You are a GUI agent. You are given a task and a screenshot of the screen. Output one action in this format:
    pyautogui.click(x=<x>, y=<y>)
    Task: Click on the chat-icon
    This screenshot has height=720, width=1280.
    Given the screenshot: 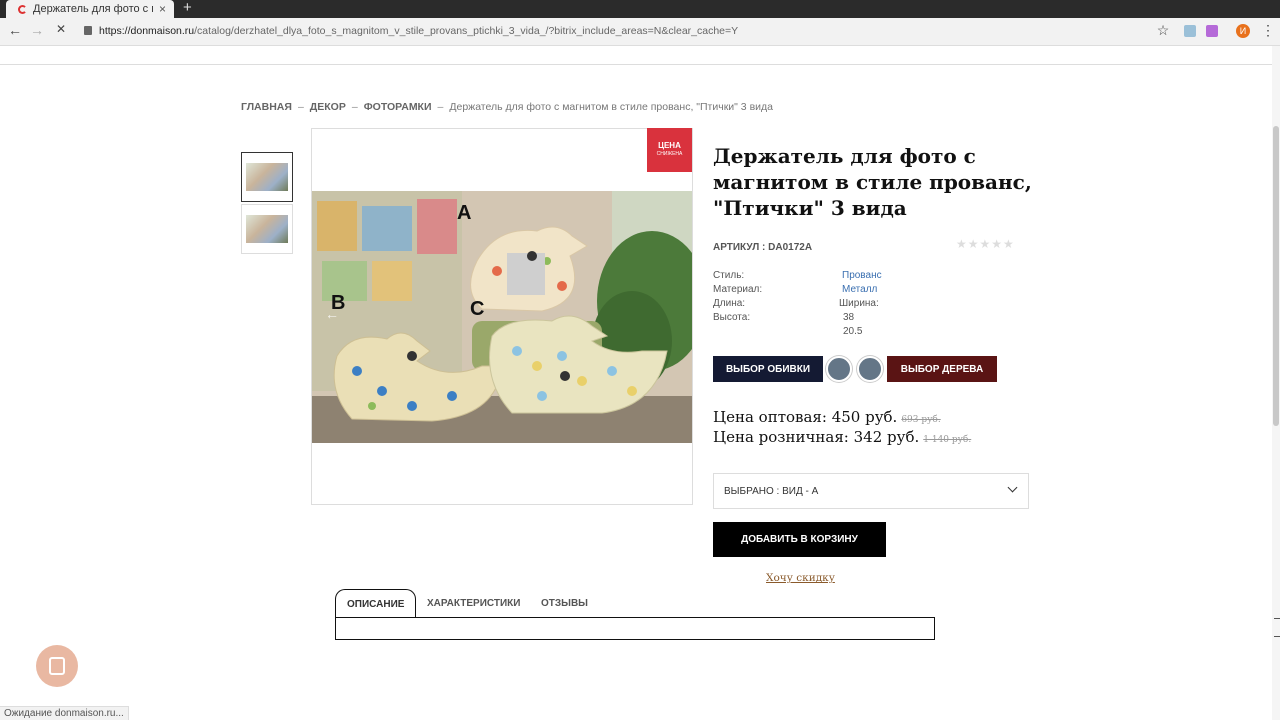 What is the action you would take?
    pyautogui.click(x=57, y=666)
    